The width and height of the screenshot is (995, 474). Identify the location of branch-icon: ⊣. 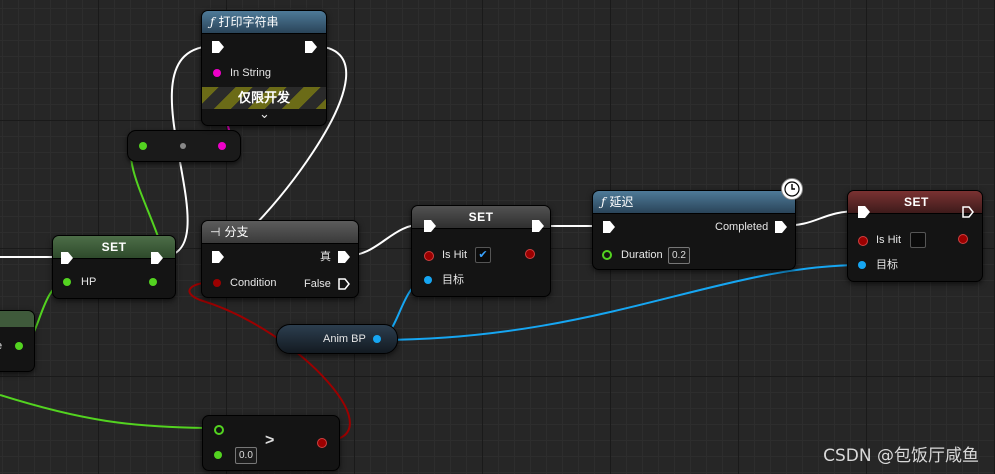
(215, 232).